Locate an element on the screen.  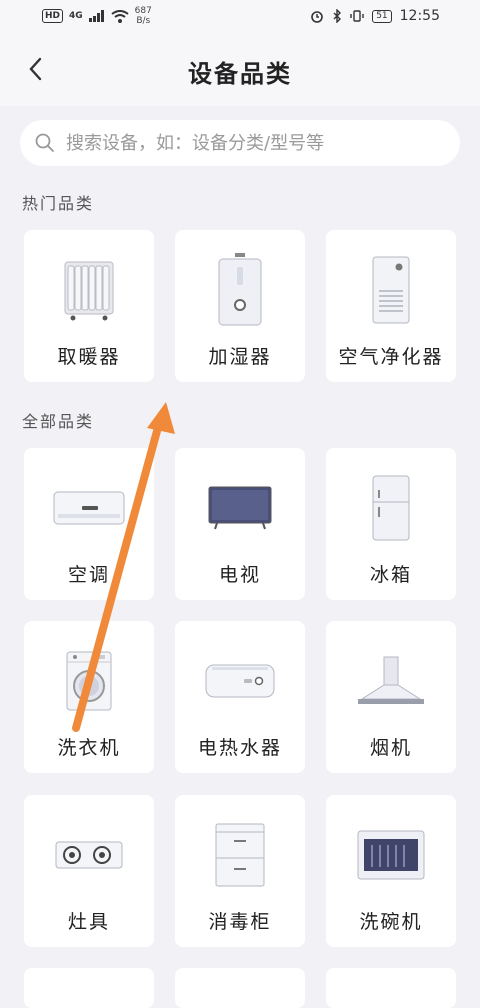
category-card-range-hood: 烟机 is located at coordinates (391, 697).